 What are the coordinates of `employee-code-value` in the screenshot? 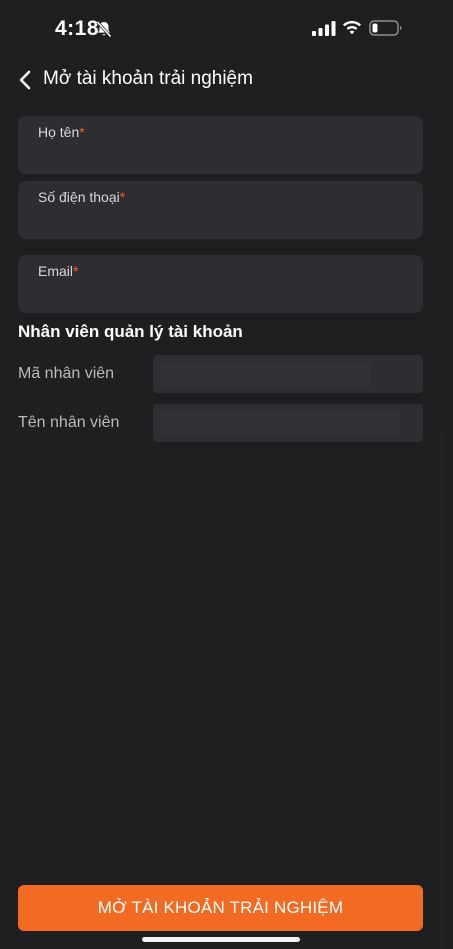 It's located at (266, 374).